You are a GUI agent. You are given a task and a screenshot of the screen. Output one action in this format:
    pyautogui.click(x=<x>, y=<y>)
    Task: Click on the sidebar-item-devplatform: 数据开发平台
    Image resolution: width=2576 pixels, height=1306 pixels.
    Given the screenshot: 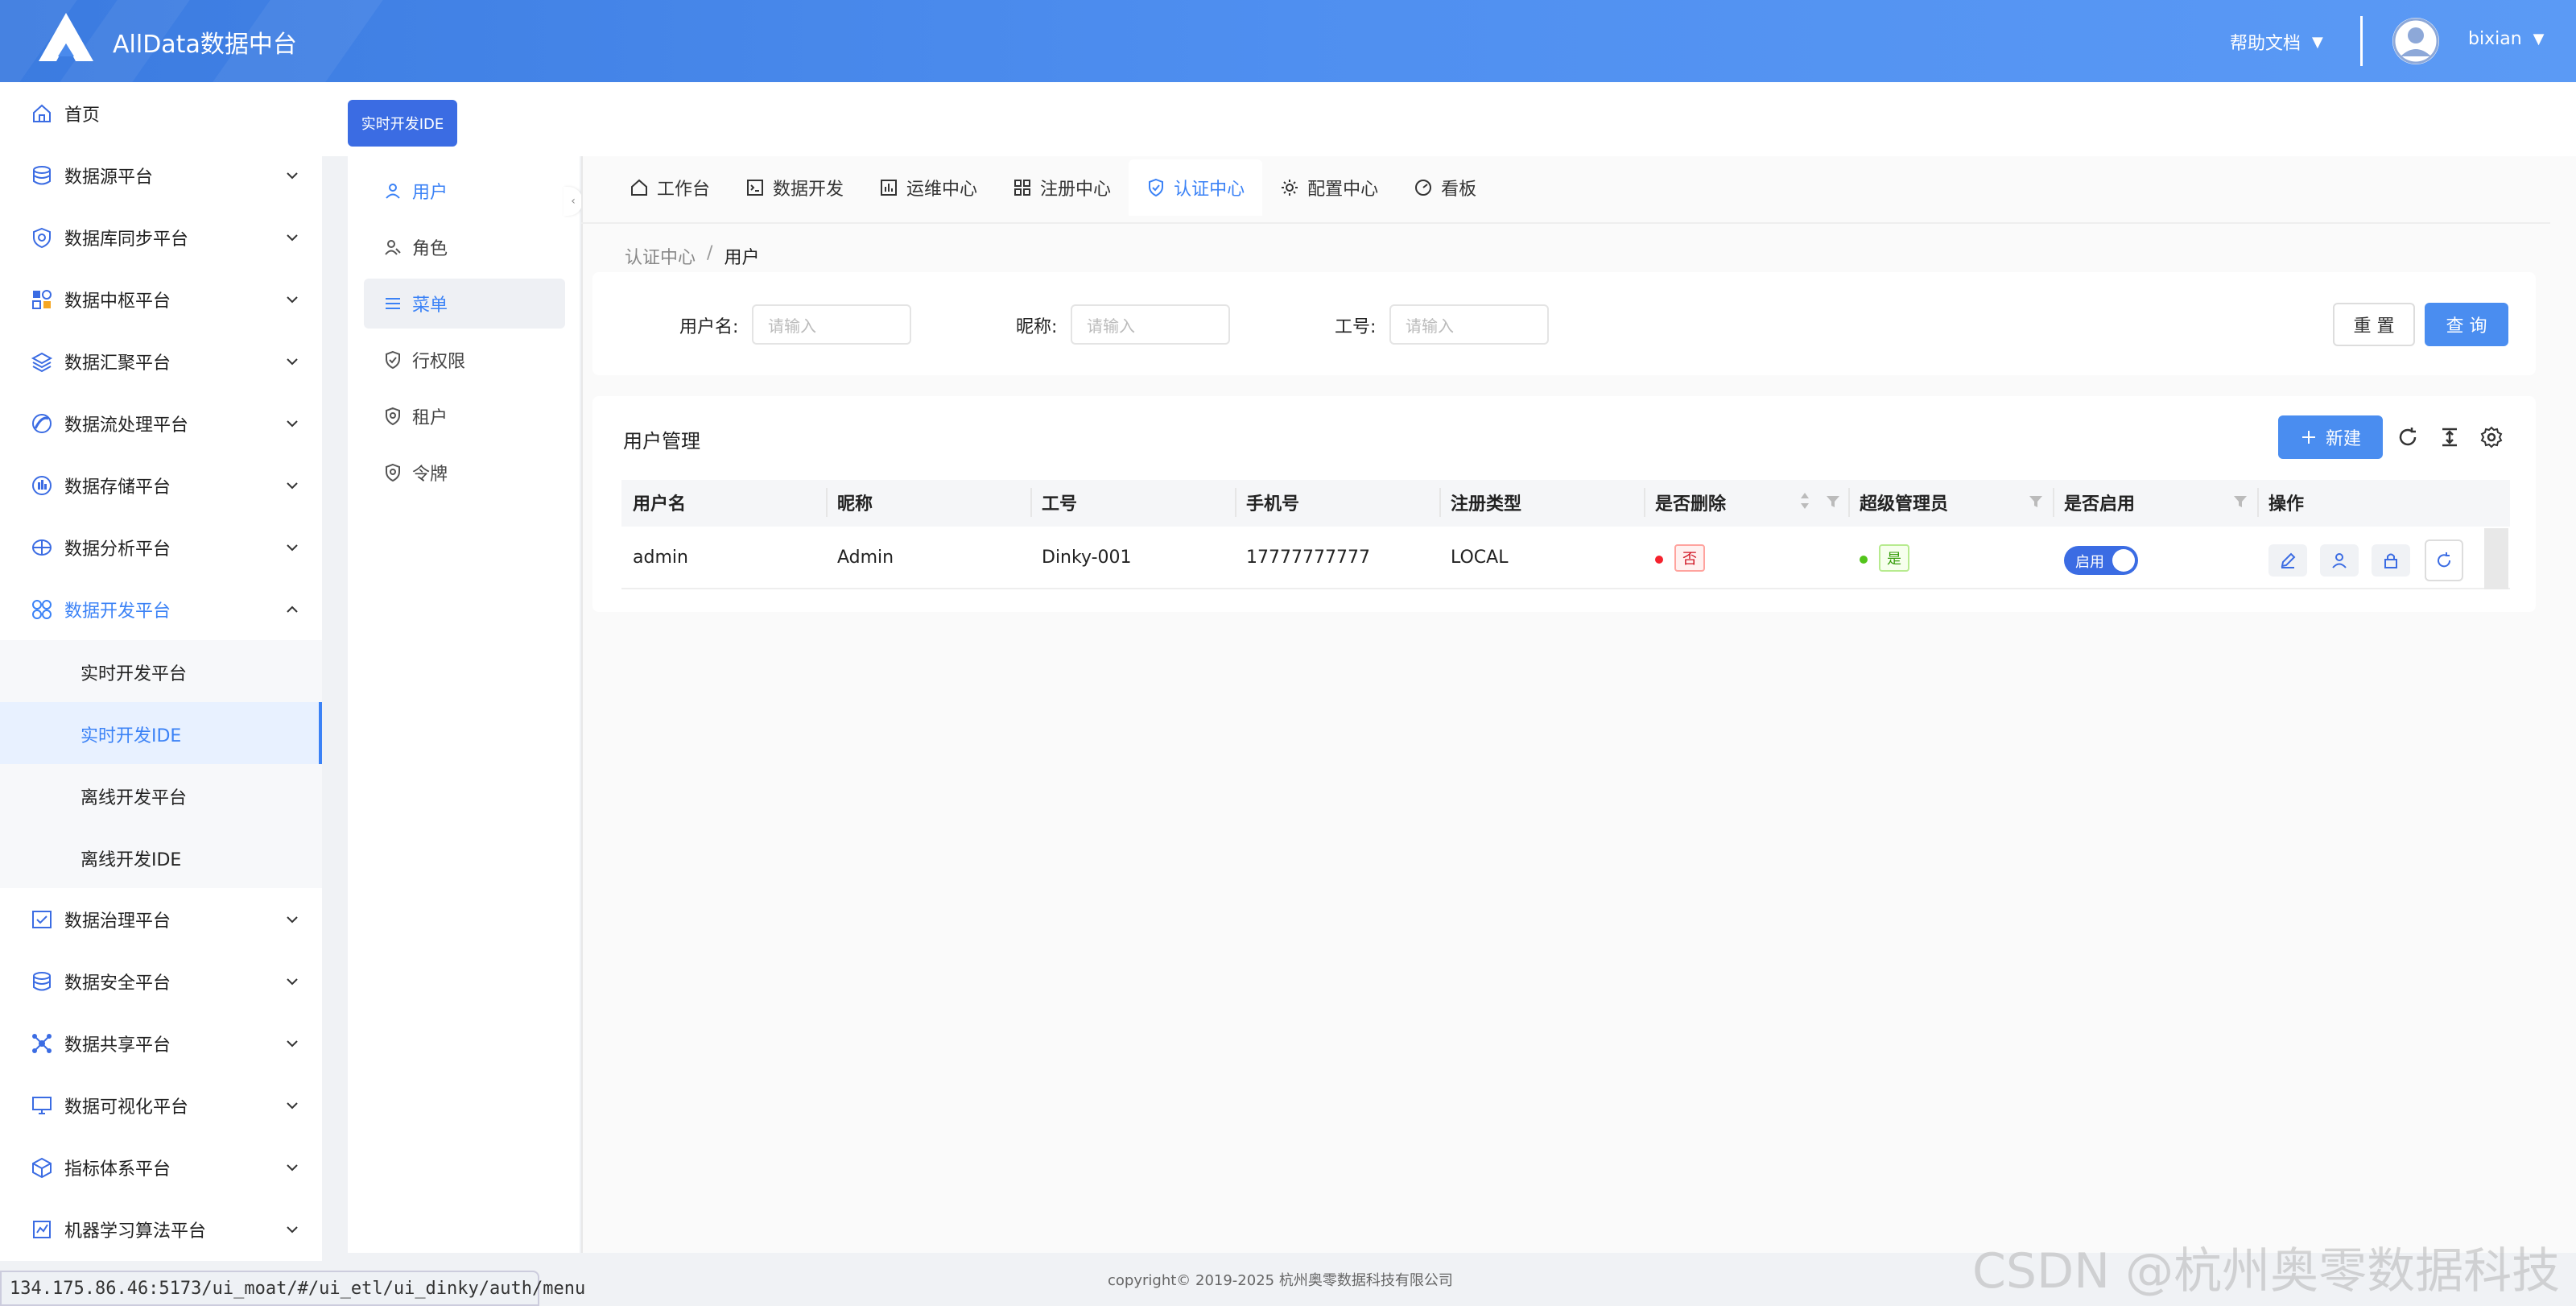 What is the action you would take?
    pyautogui.click(x=161, y=609)
    